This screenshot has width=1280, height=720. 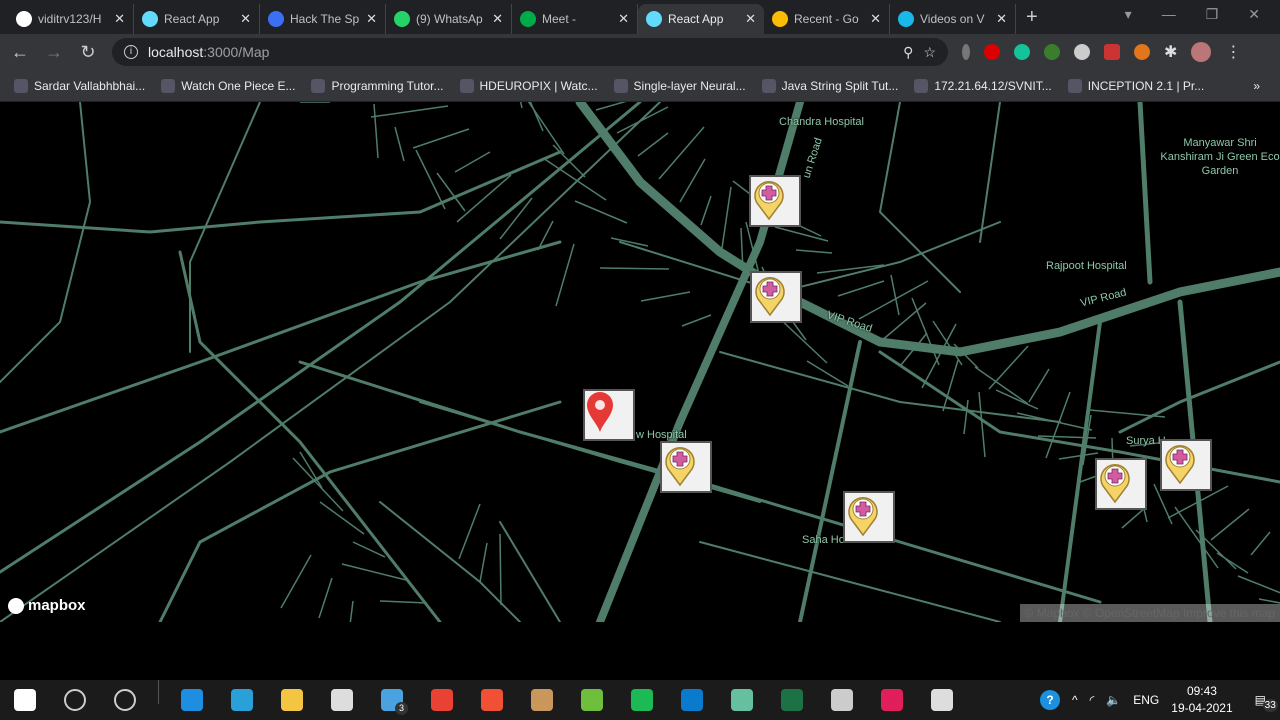 I want to click on close-window-button: ✕, so click(x=1254, y=14).